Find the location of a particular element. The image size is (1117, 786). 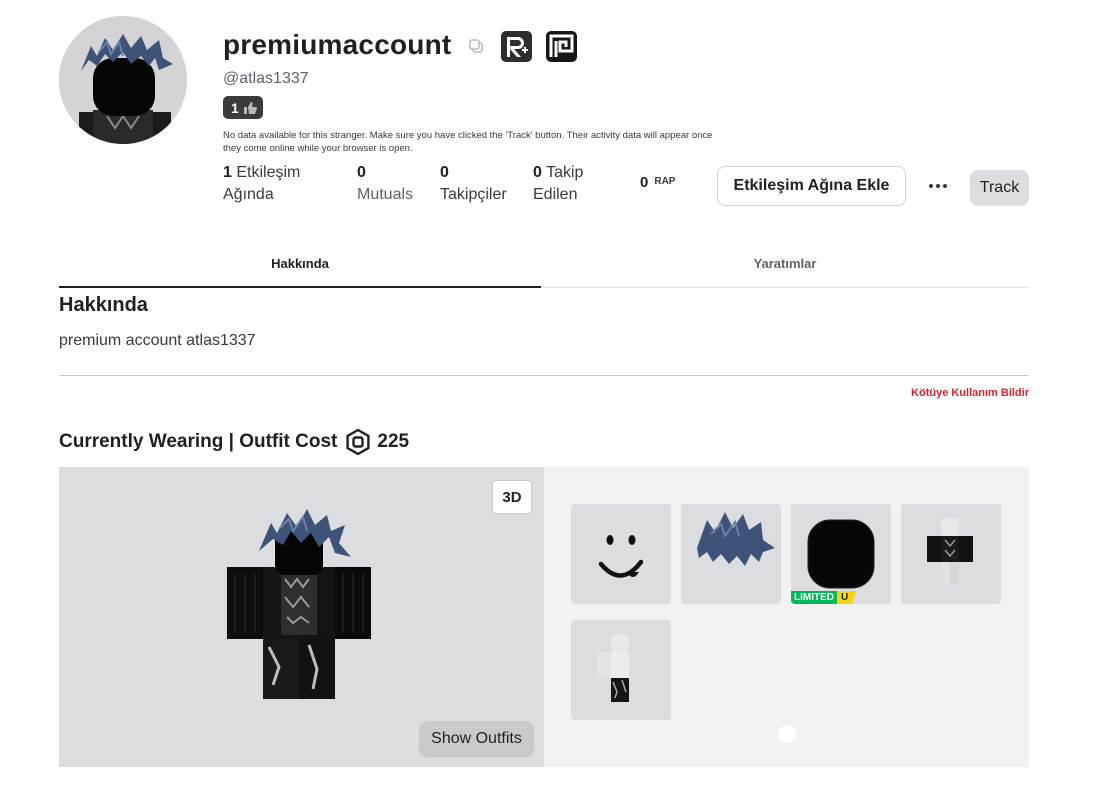

like-badge: 1 is located at coordinates (243, 107).